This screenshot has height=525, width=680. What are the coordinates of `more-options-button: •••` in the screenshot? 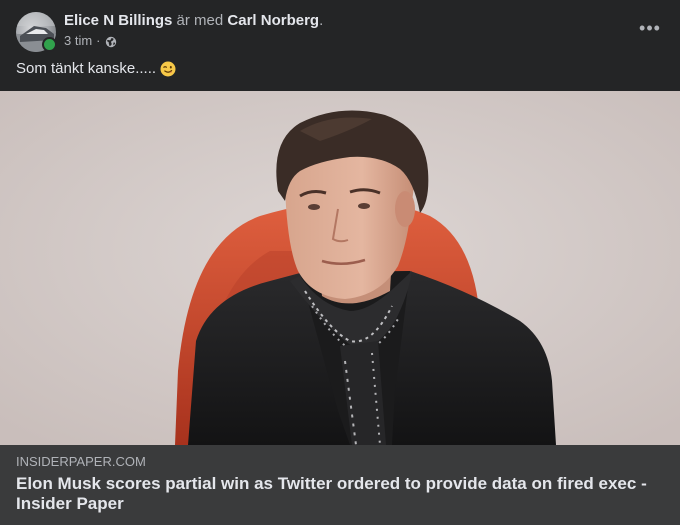 It's located at (650, 28).